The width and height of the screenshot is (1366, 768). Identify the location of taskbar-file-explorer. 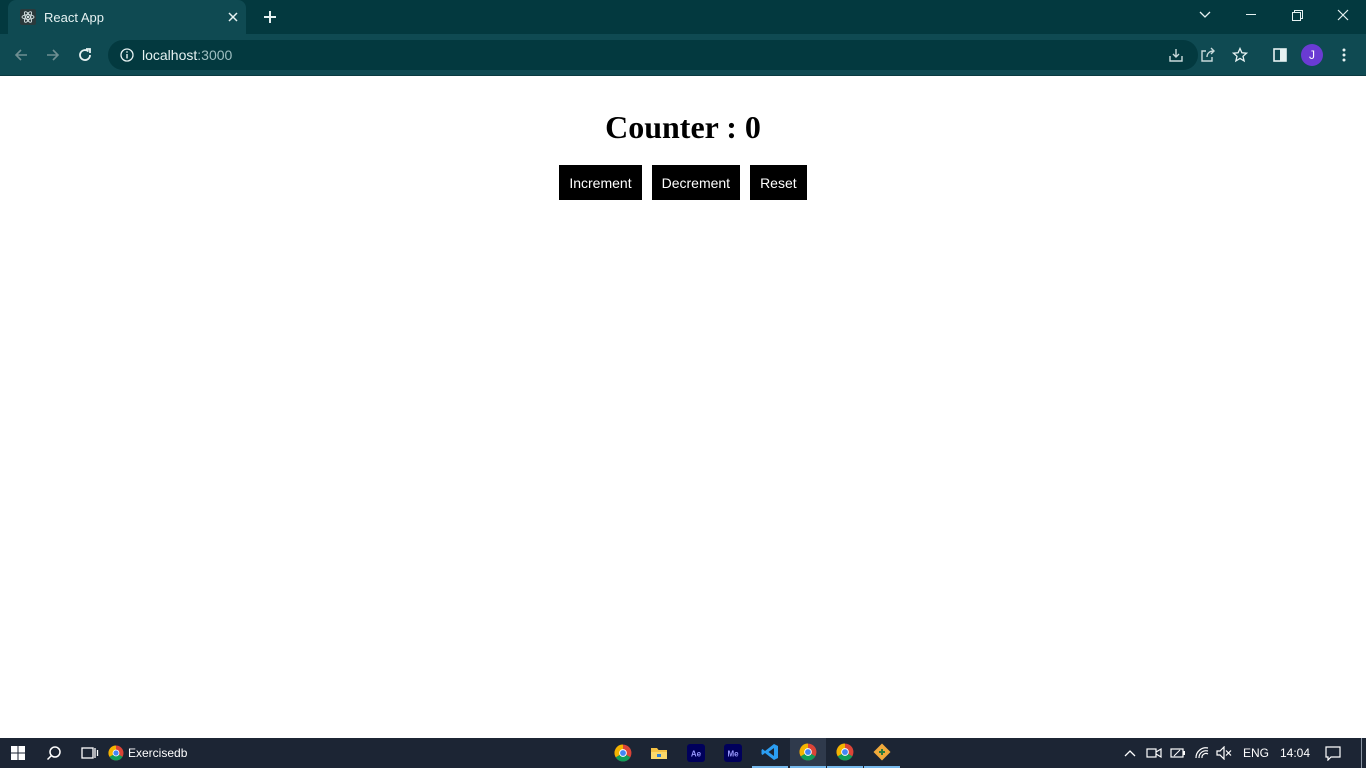
(659, 753).